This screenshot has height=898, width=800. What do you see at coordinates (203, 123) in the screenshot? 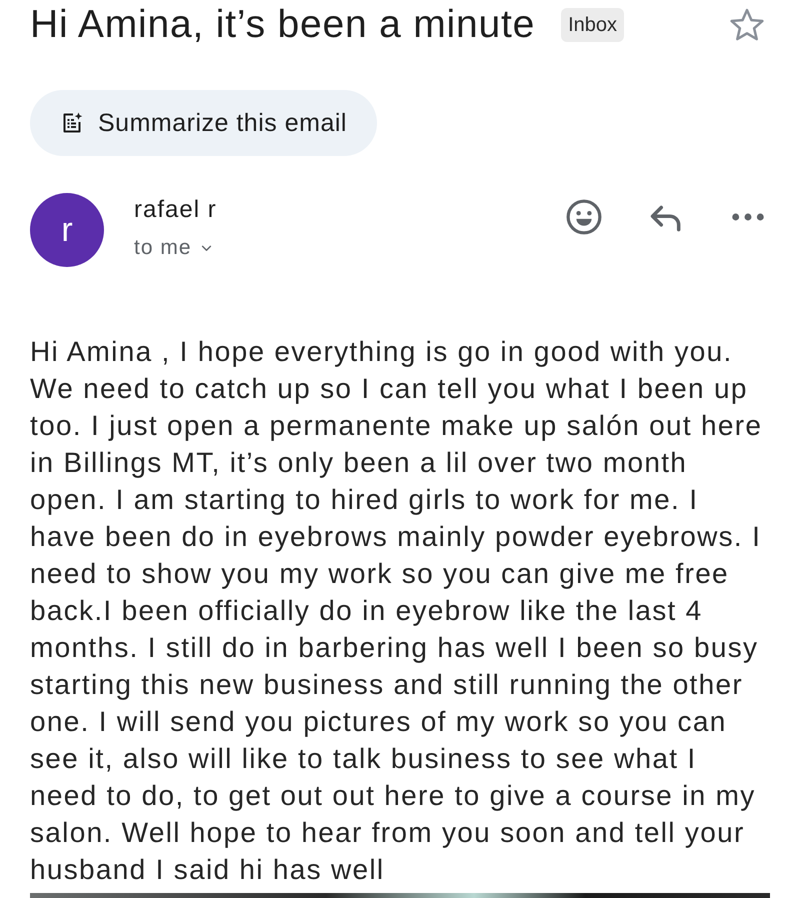
I see `summarize-button: Summarize this email` at bounding box center [203, 123].